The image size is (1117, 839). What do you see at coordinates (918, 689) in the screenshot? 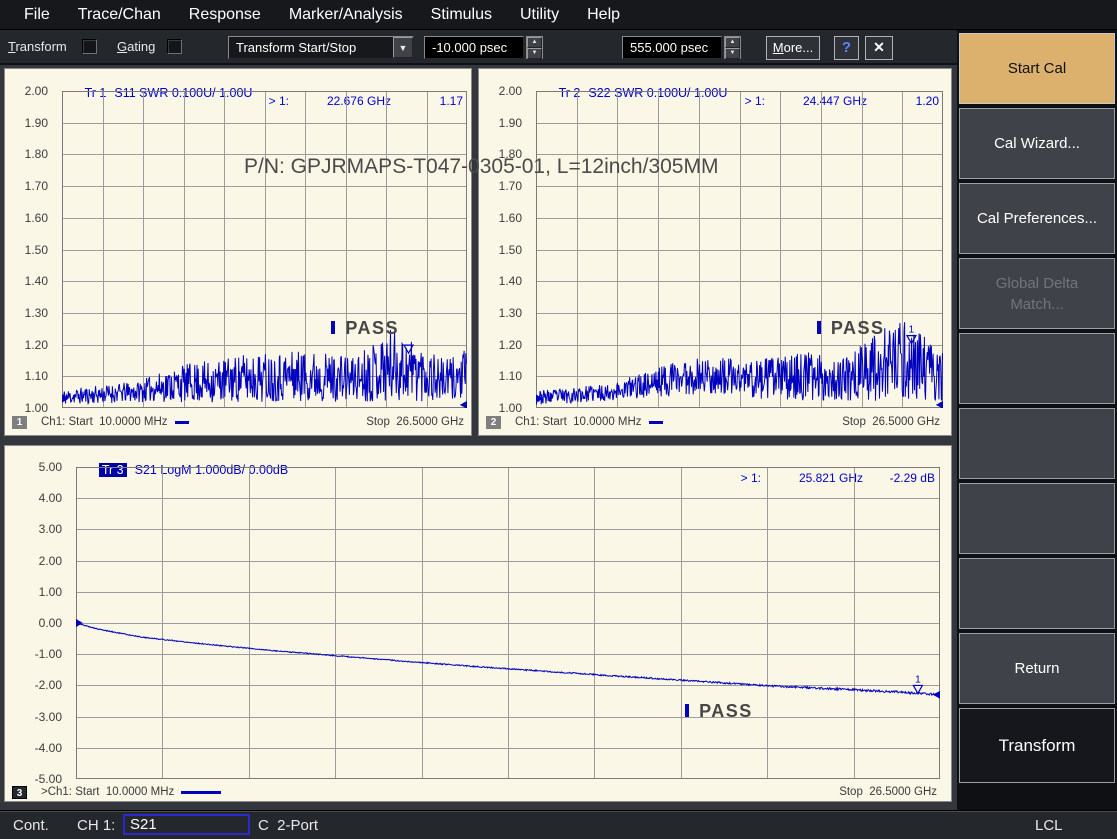
I see `marker-1-triangle-icon` at bounding box center [918, 689].